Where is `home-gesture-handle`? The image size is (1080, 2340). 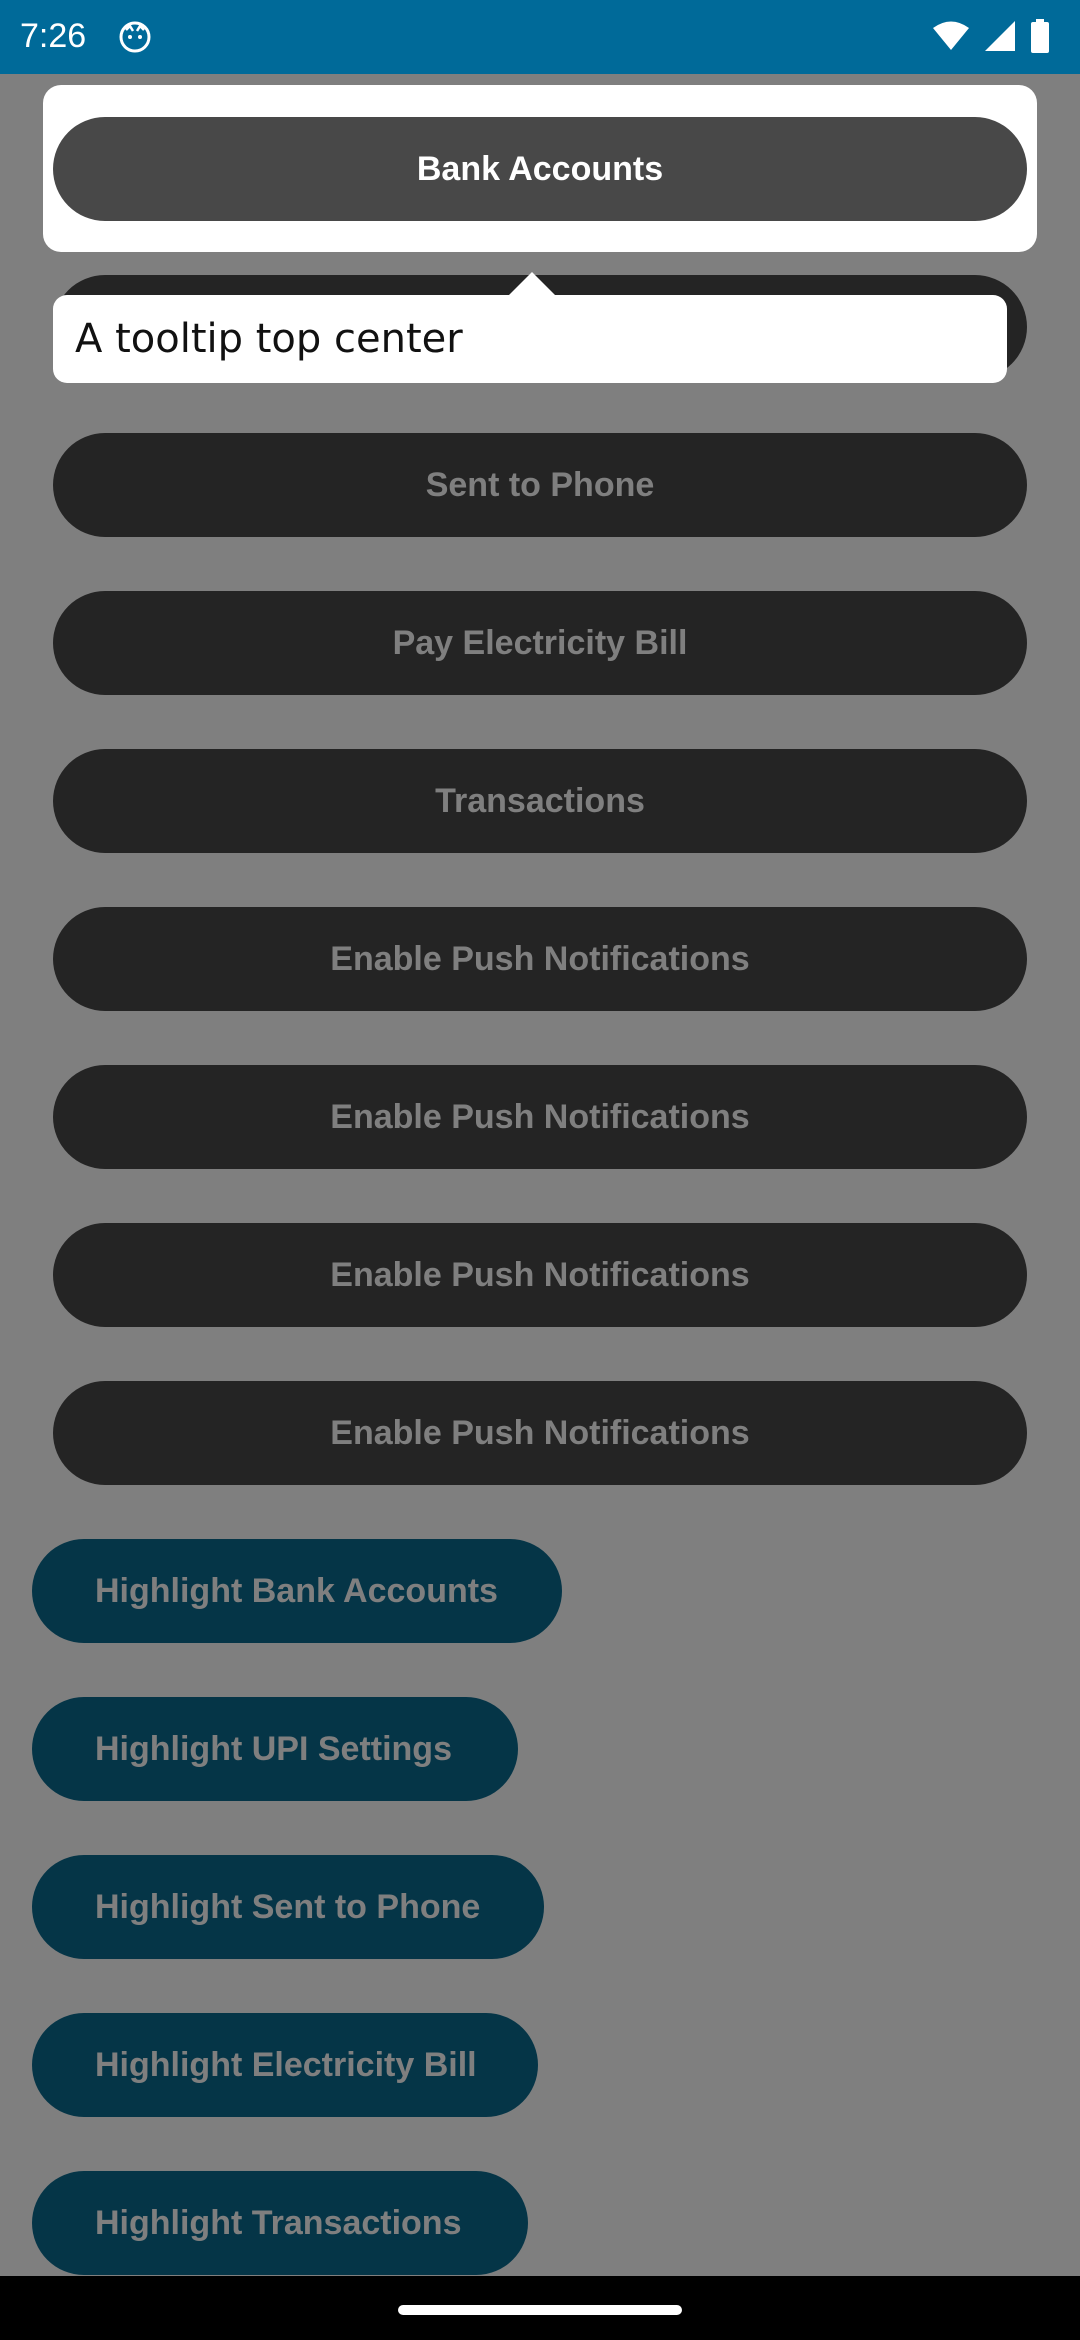
home-gesture-handle is located at coordinates (540, 2310).